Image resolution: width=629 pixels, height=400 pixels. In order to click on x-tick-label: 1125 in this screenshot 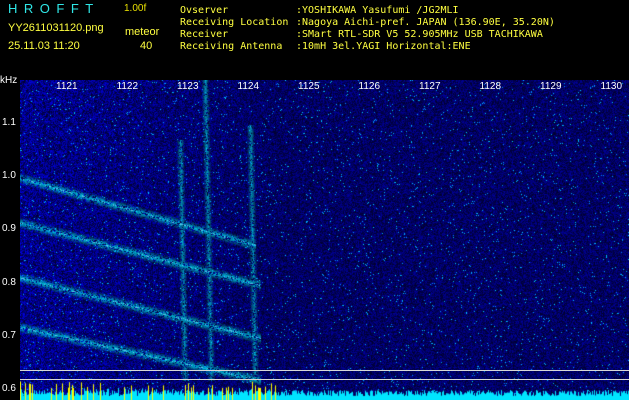, I will do `click(309, 86)`.